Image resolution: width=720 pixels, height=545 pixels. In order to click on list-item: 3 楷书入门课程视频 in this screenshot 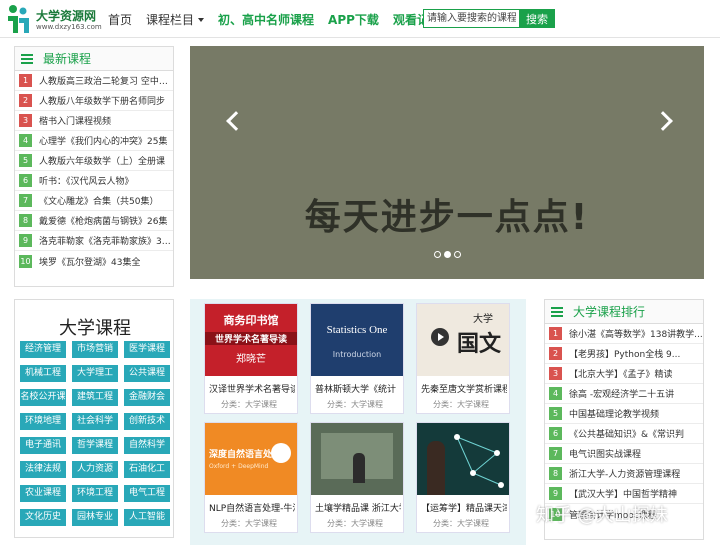, I will do `click(94, 121)`.